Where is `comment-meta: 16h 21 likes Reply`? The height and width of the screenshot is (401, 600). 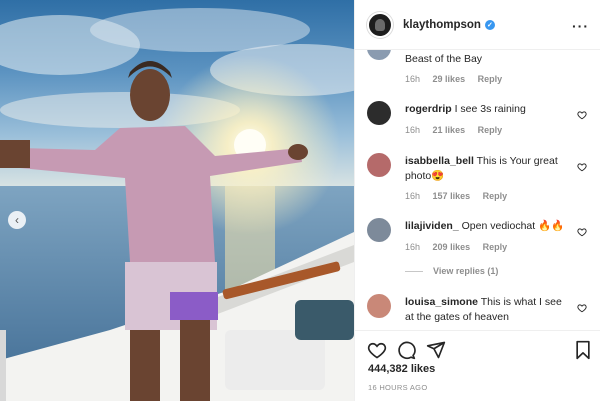 comment-meta: 16h 21 likes Reply is located at coordinates (458, 130).